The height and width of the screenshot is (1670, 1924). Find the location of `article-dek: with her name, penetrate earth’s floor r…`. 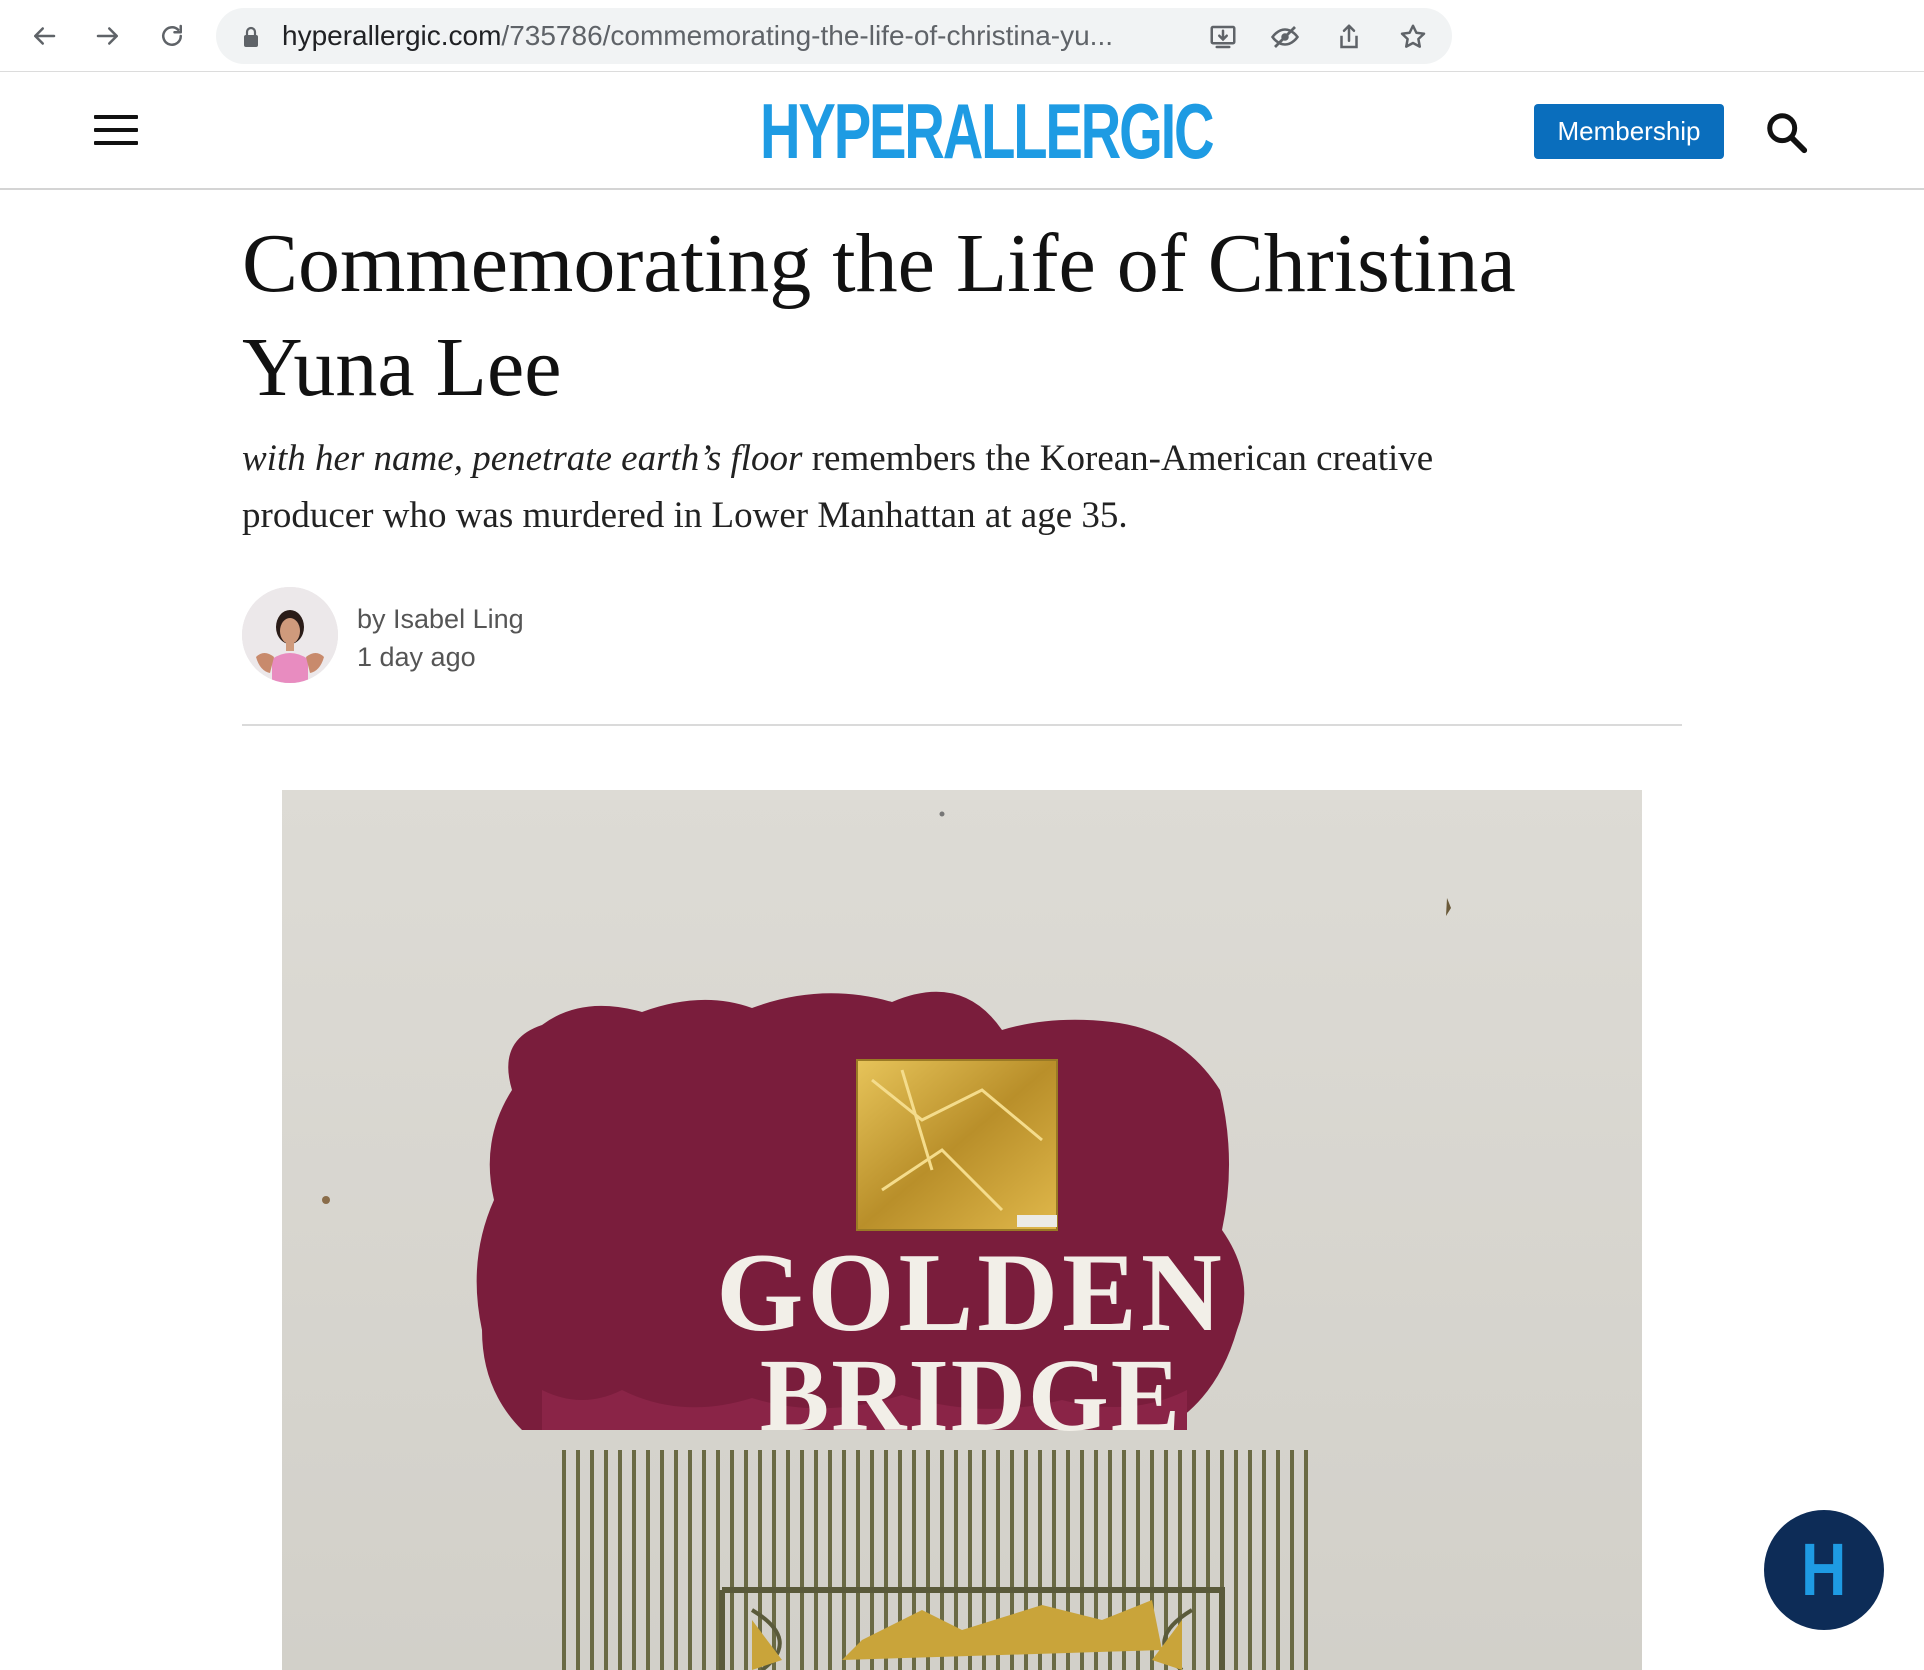

article-dek: with her name, penetrate earth’s floor r… is located at coordinates (862, 487).